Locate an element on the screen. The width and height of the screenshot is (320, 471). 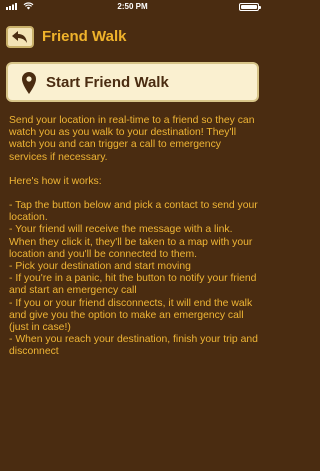
status-time: 2:50 PM is located at coordinates (132, 6).